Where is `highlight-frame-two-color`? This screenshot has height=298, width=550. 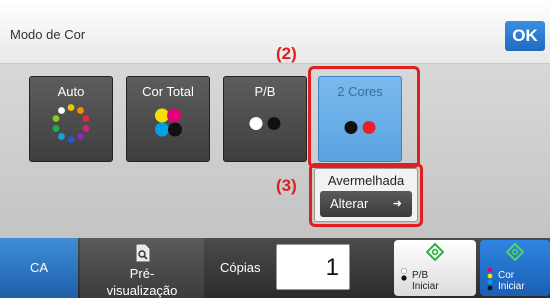 highlight-frame-two-color is located at coordinates (364, 117).